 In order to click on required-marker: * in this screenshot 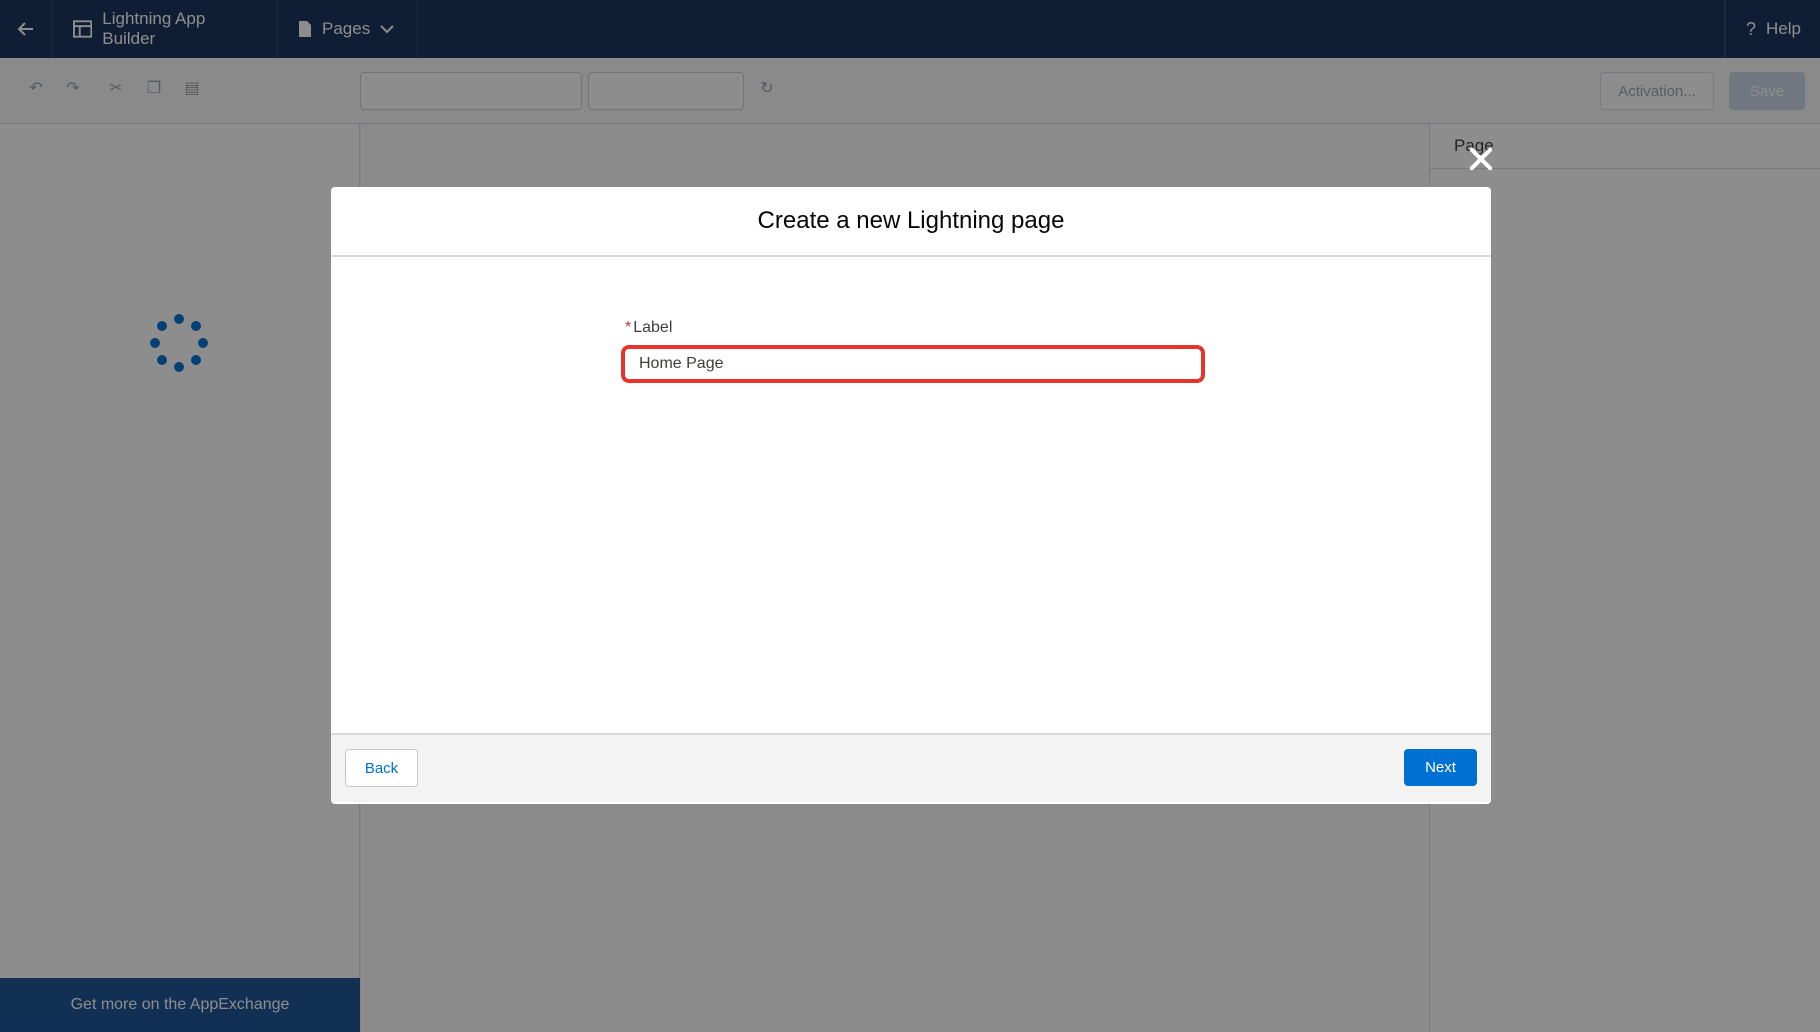, I will do `click(628, 327)`.